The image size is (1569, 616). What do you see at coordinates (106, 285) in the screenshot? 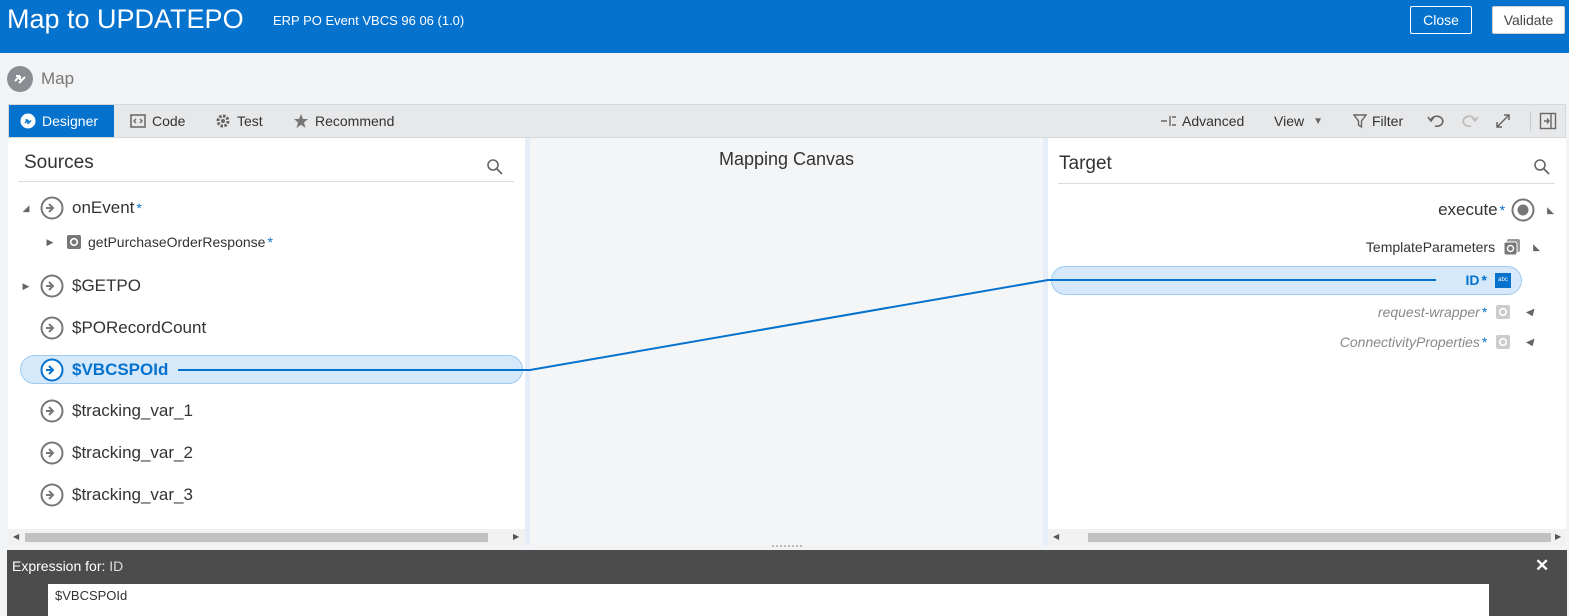
I see `node-label: $GETPO` at bounding box center [106, 285].